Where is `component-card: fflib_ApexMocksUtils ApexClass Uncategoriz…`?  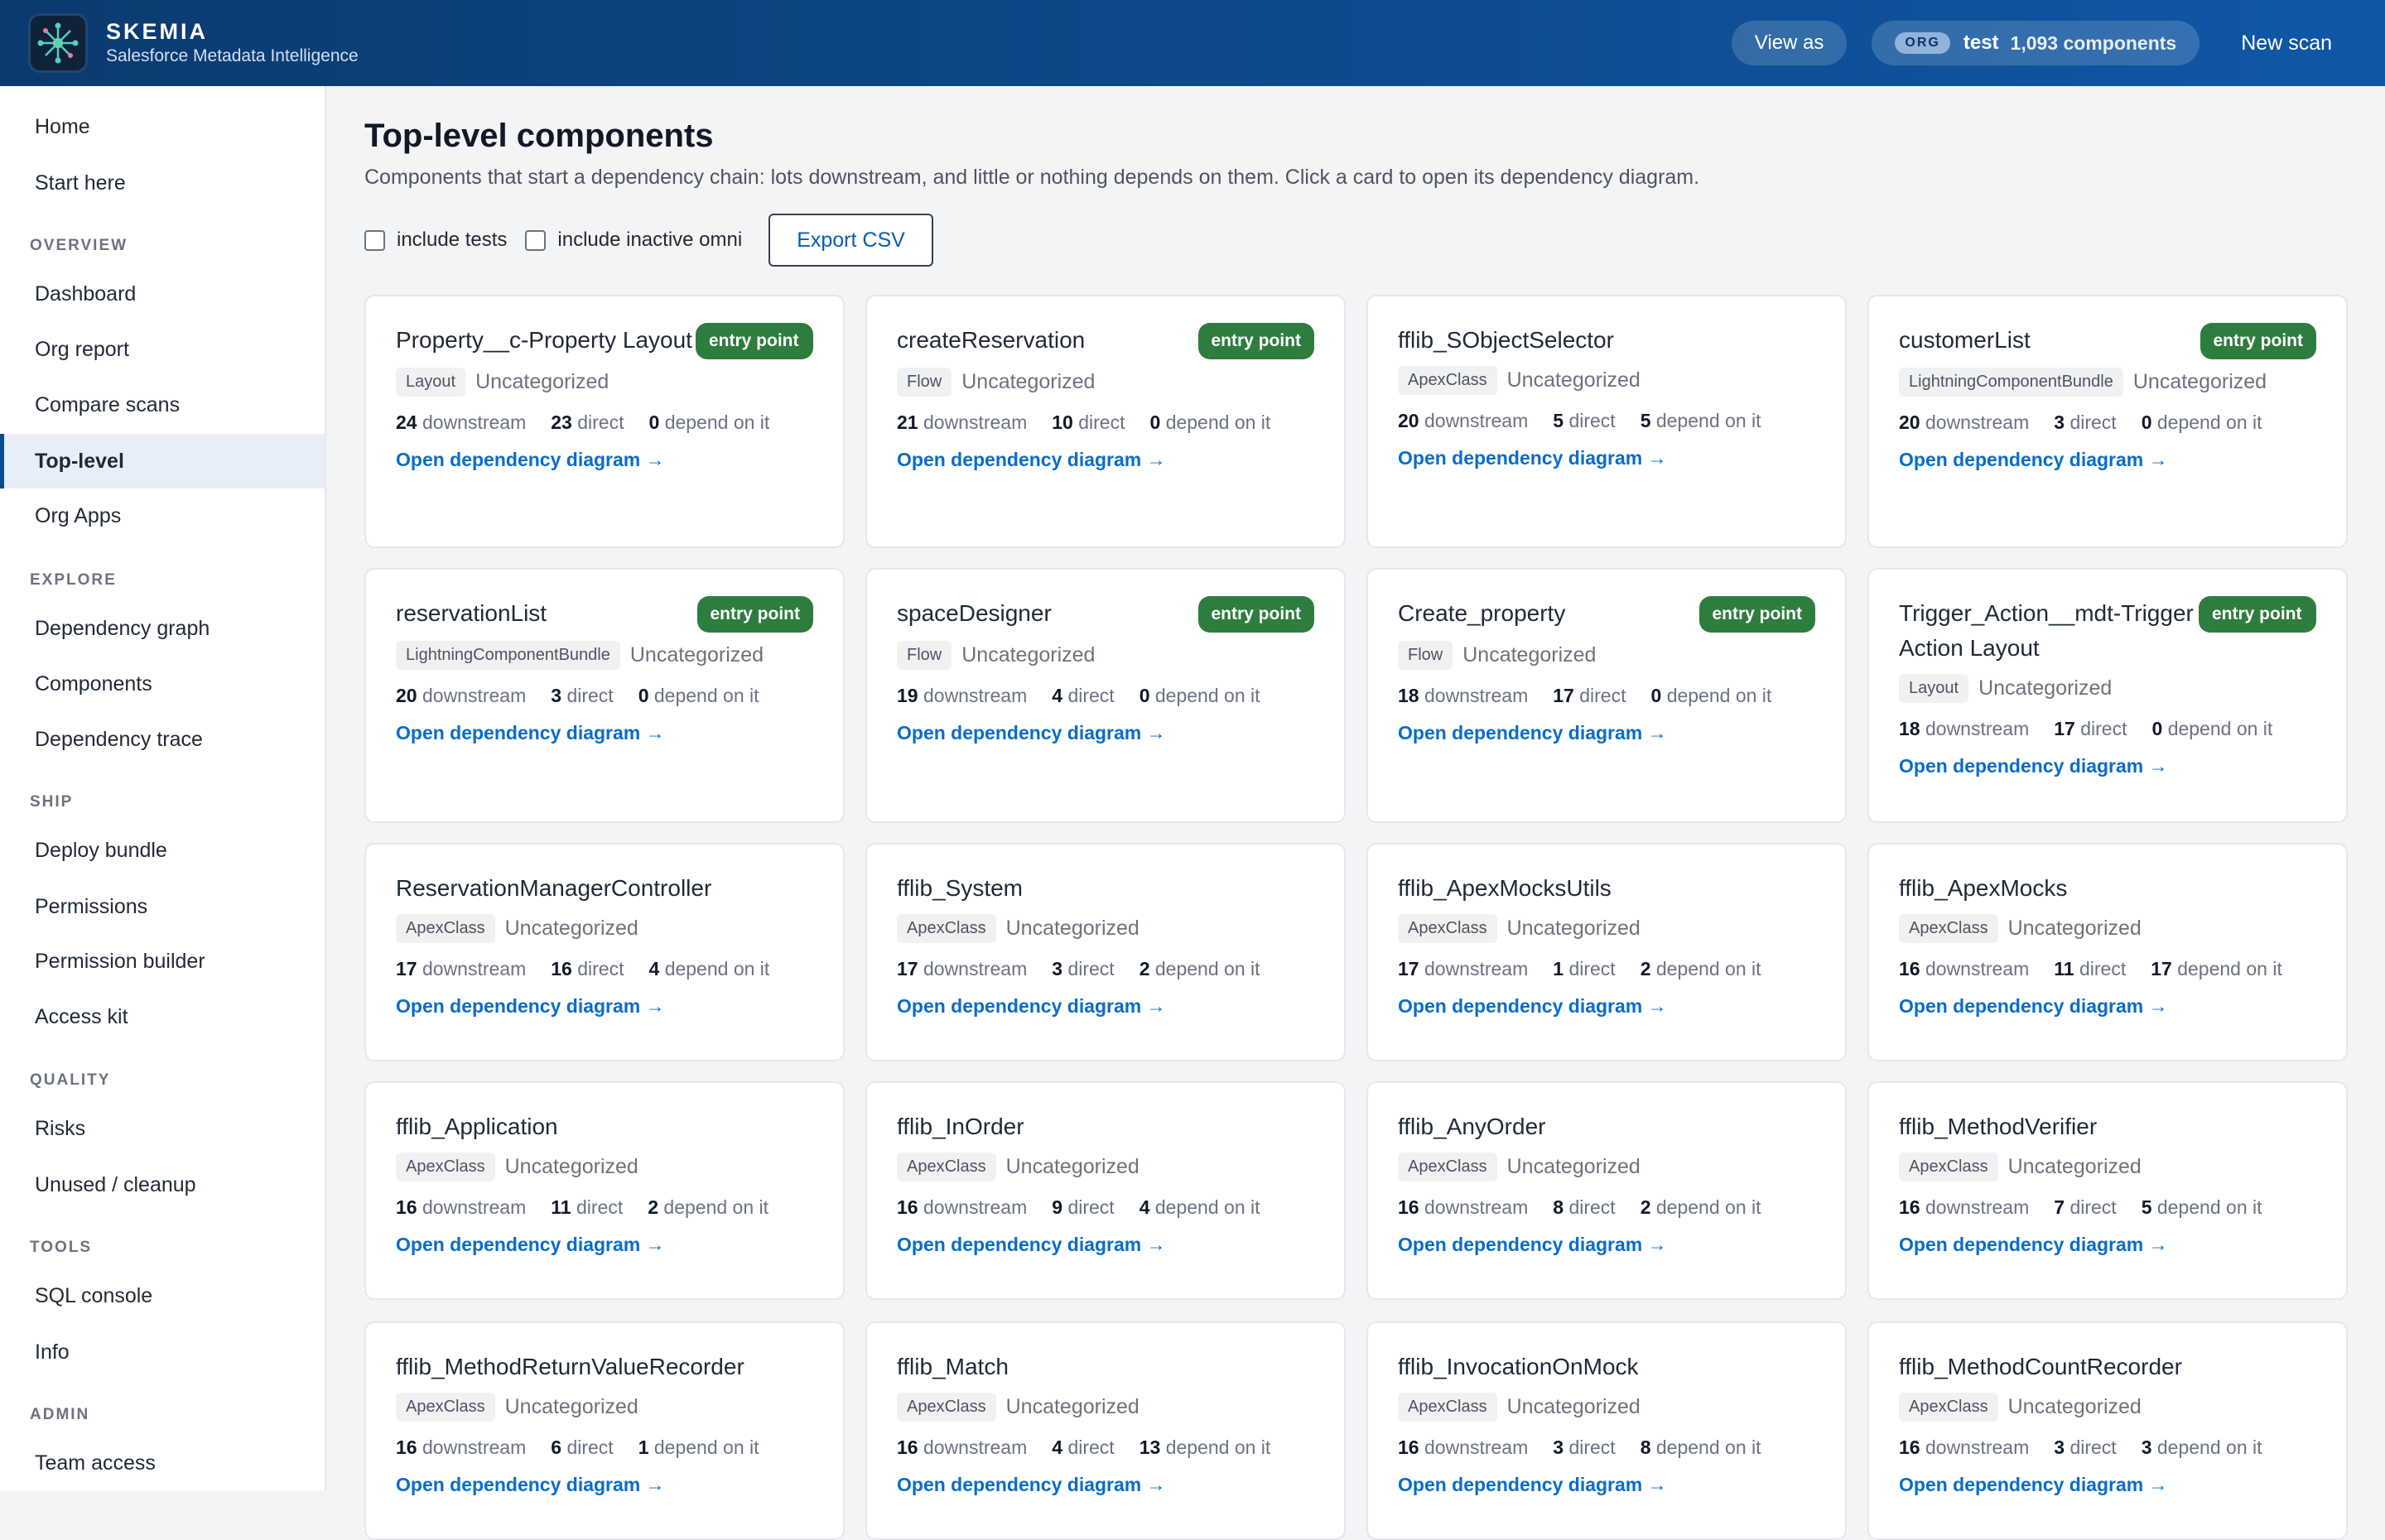
component-card: fflib_ApexMocksUtils ApexClass Uncategoriz… is located at coordinates (1606, 952).